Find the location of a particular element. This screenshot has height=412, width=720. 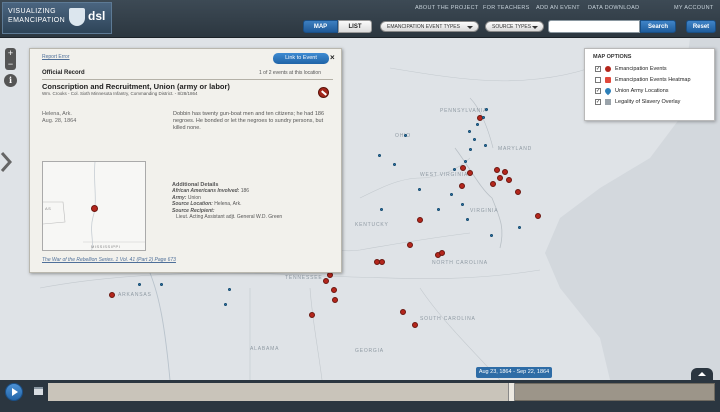

state-label-arkansas: ARKANSAS is located at coordinates (135, 295).